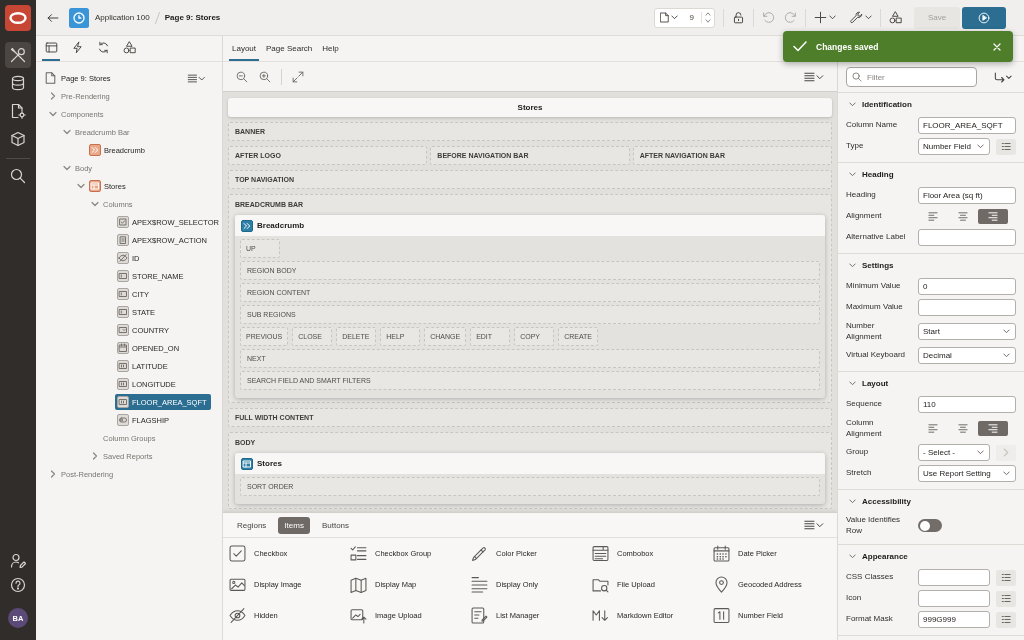 This screenshot has width=1024, height=640. Describe the element at coordinates (967, 125) in the screenshot. I see `text-field: FLOOR_AREA_SQFT` at that location.